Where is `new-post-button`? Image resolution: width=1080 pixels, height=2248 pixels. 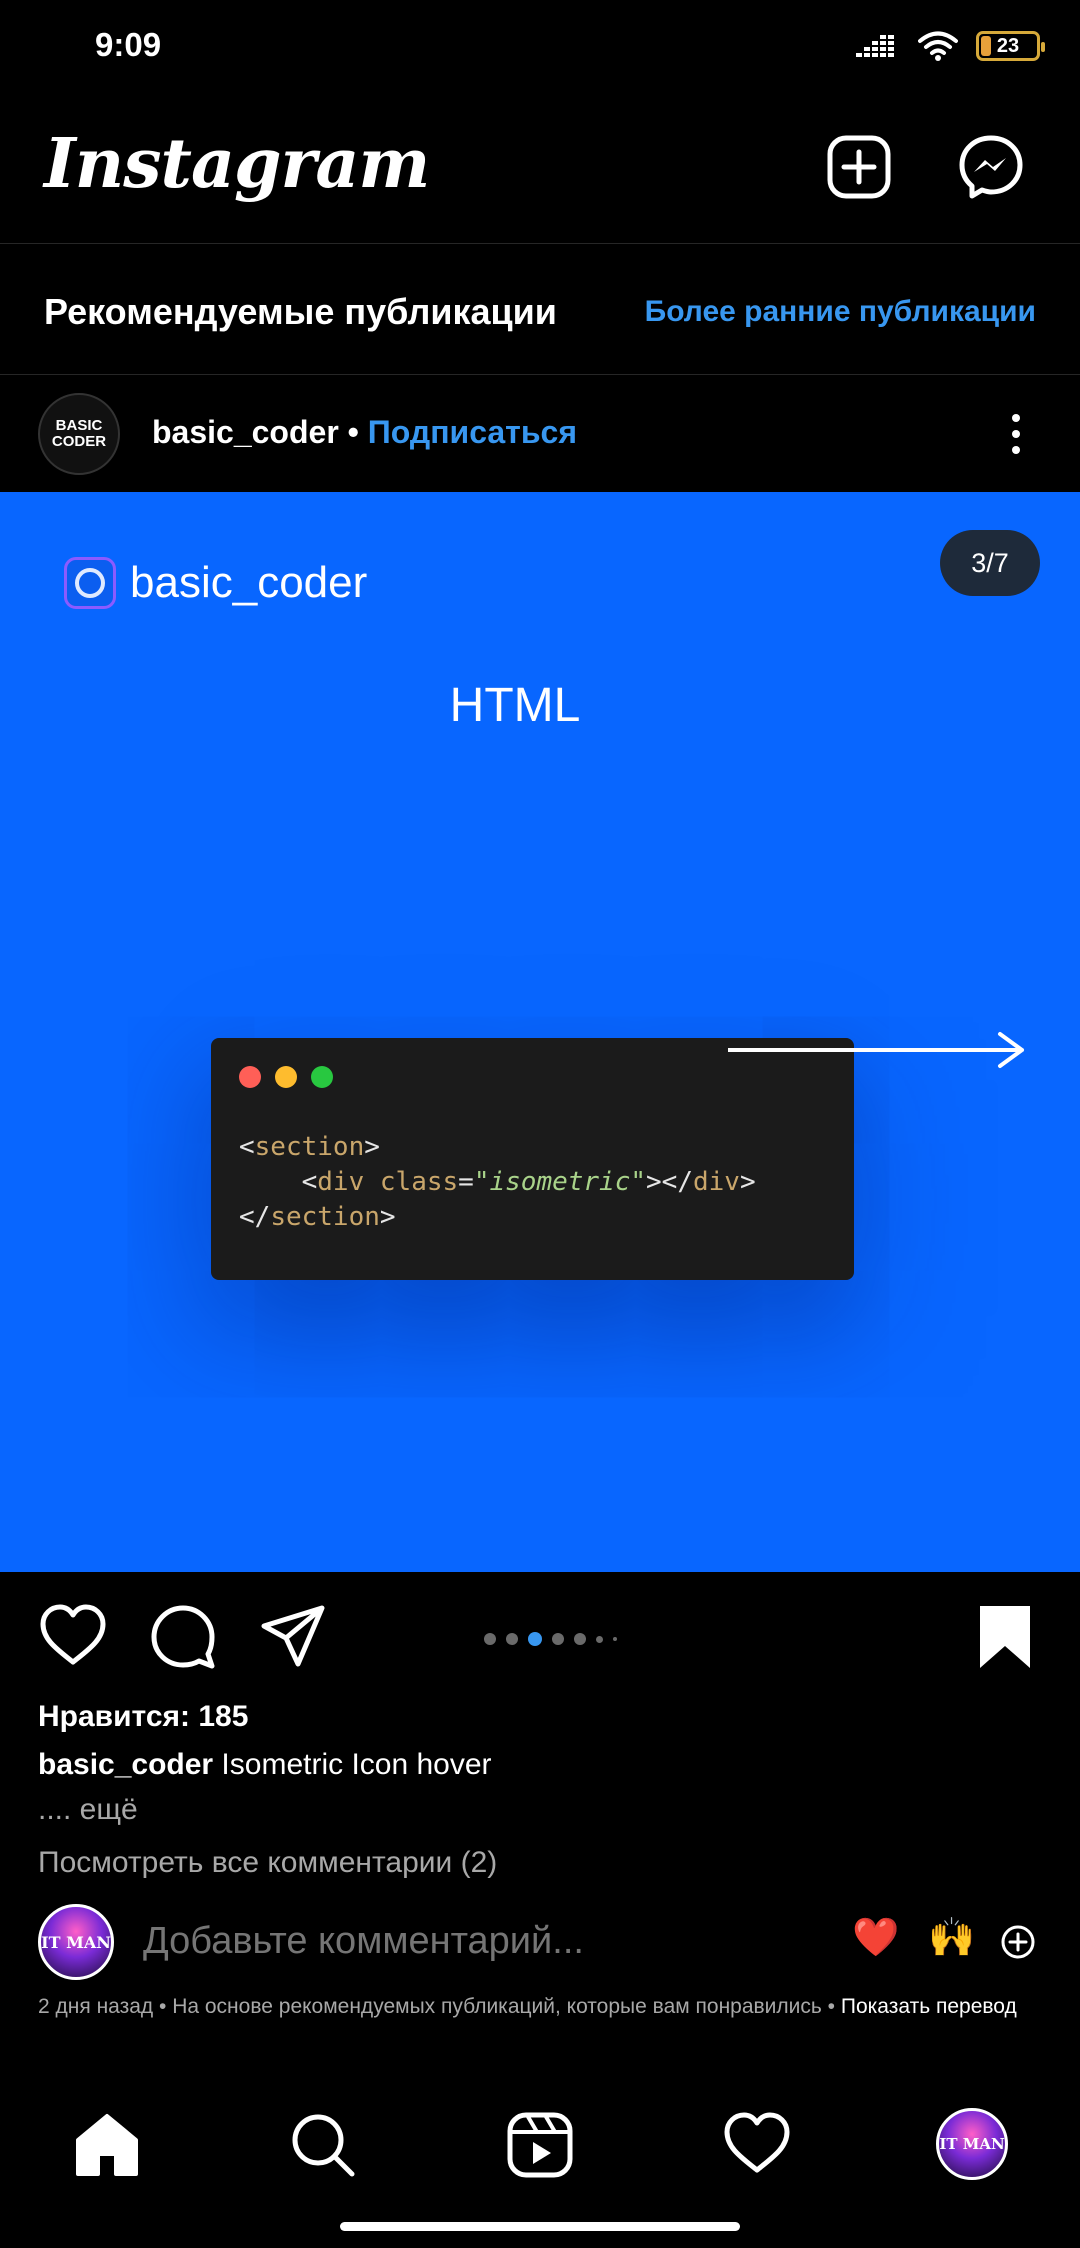
new-post-button is located at coordinates (859, 167).